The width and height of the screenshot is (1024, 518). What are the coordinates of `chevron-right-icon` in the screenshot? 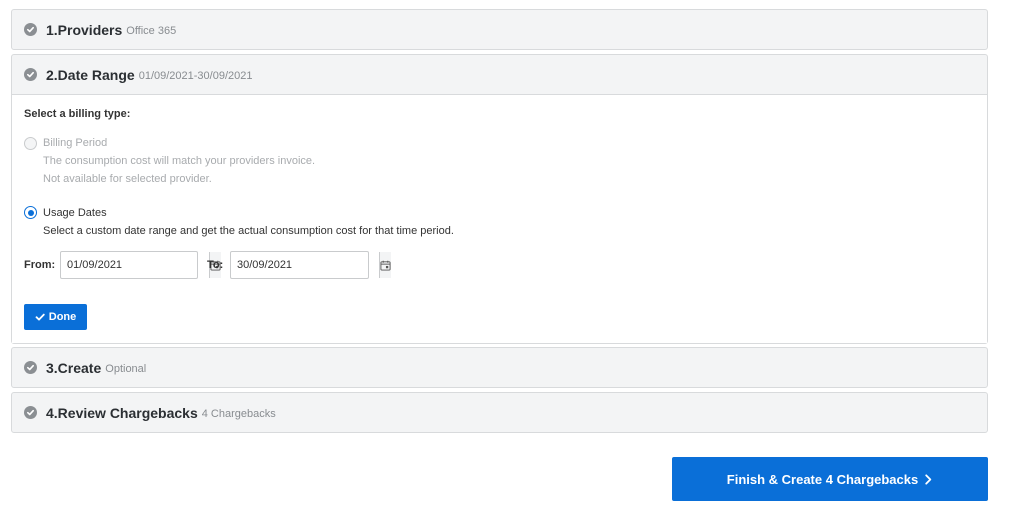 It's located at (928, 479).